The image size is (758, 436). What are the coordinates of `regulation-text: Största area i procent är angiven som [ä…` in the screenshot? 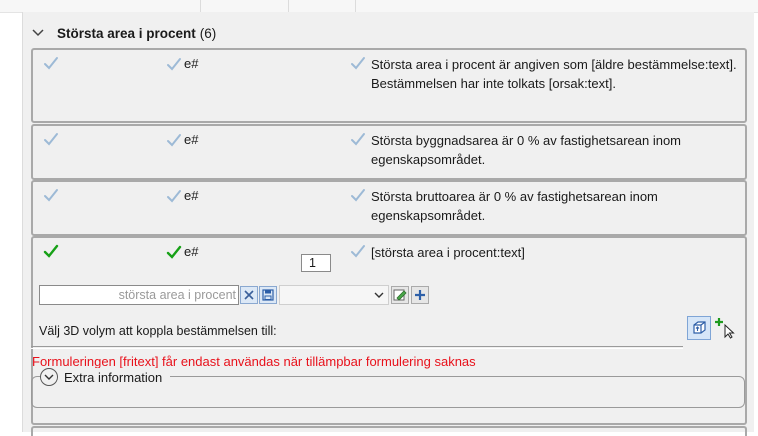 It's located at (554, 74).